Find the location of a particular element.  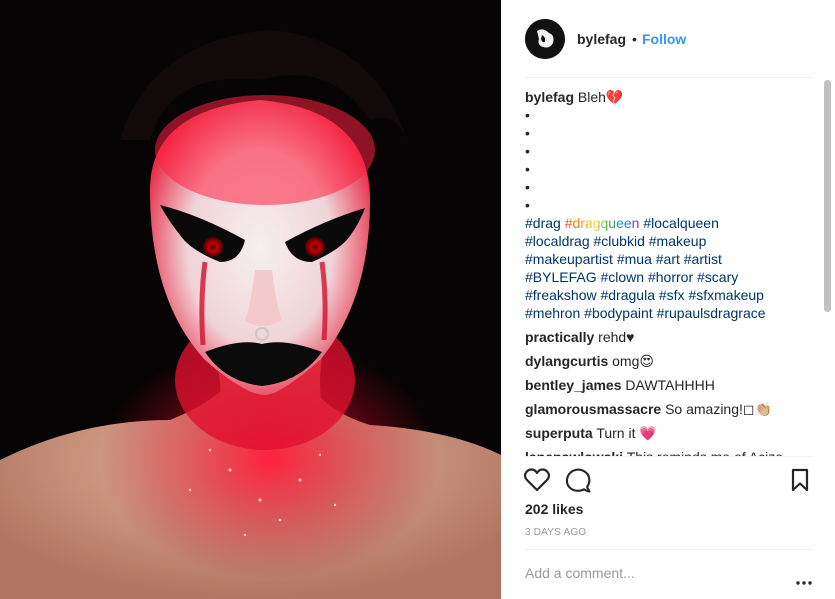

hashtag-line: #drag #dragqueen #localqueen is located at coordinates (670, 223).